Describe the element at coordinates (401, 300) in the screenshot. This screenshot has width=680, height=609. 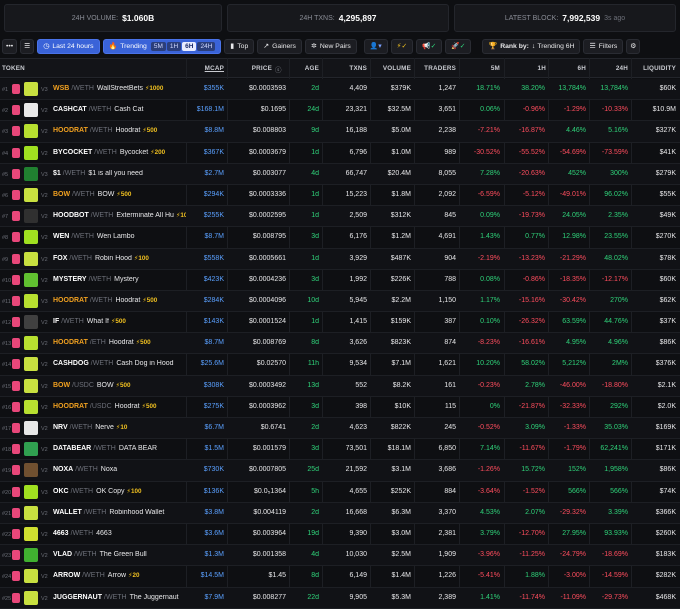
I see `volume-value: $2.2M` at that location.